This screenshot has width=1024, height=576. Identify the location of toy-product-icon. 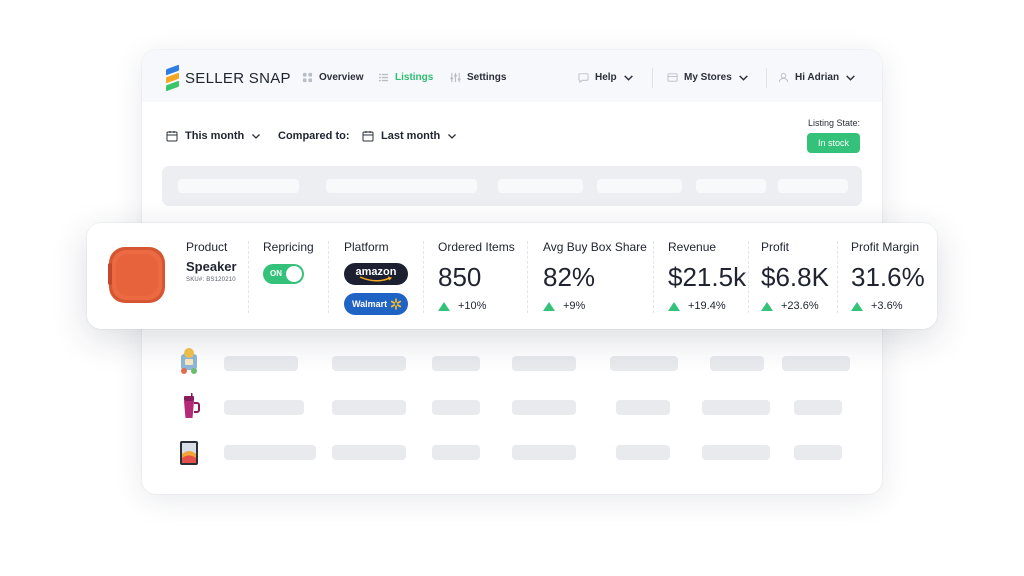
(189, 361).